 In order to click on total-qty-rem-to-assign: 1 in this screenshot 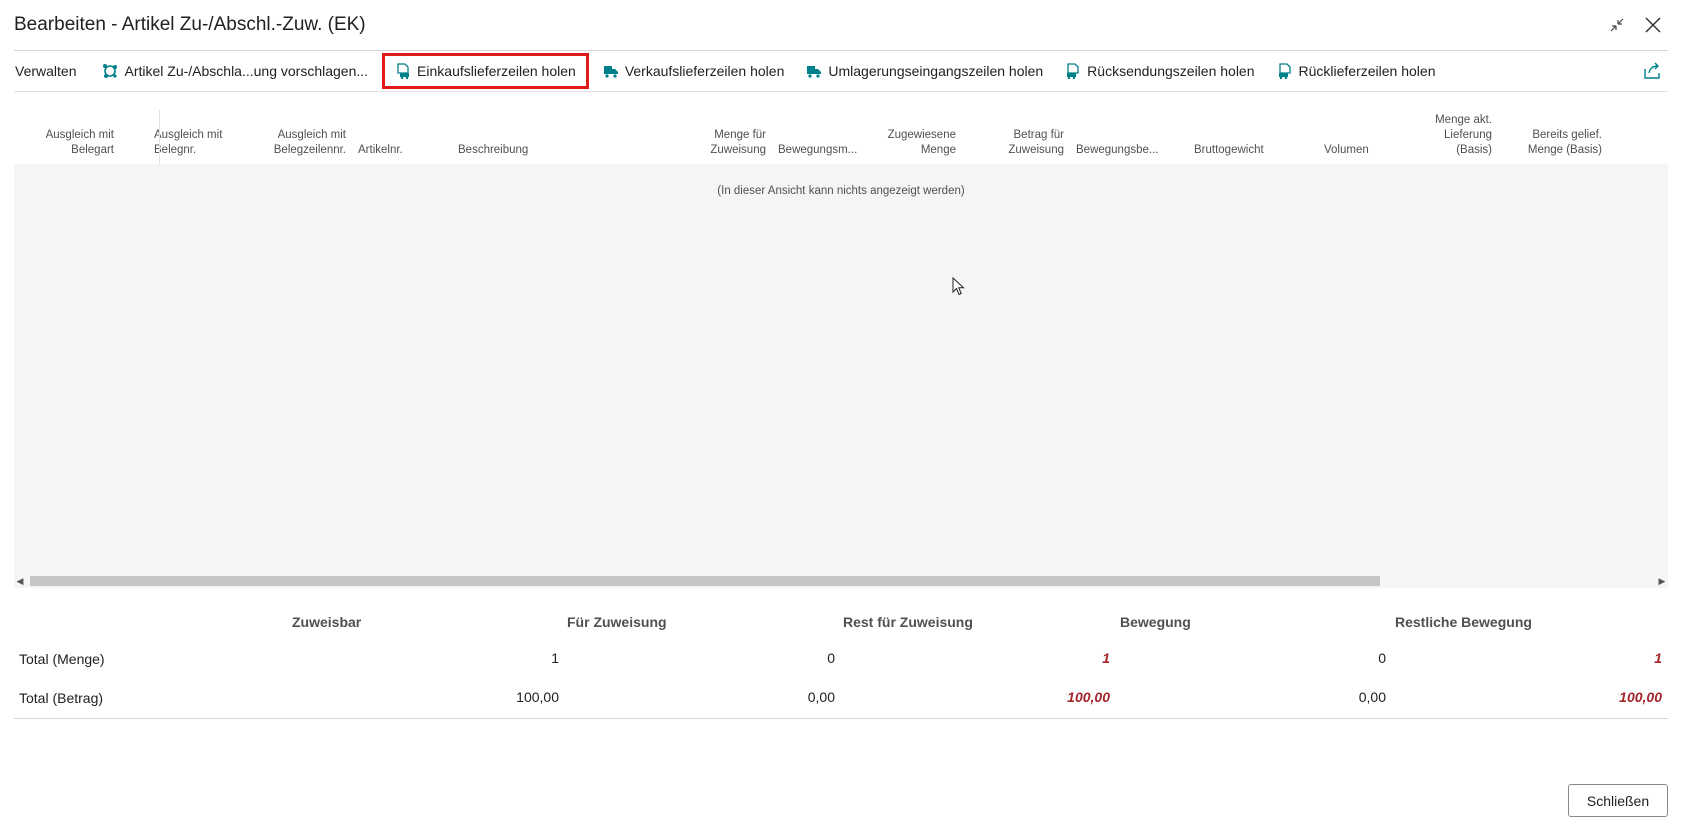, I will do `click(1106, 658)`.